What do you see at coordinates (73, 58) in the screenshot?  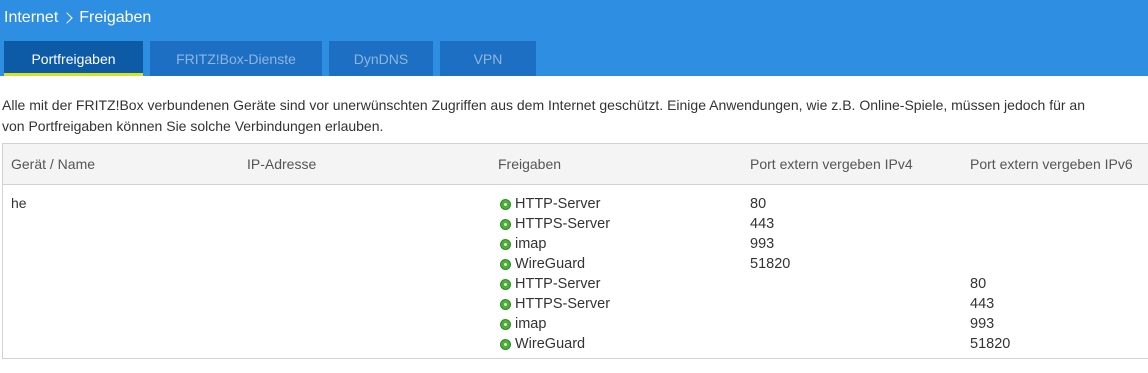 I see `tab-portfreigaben: Portfreigaben` at bounding box center [73, 58].